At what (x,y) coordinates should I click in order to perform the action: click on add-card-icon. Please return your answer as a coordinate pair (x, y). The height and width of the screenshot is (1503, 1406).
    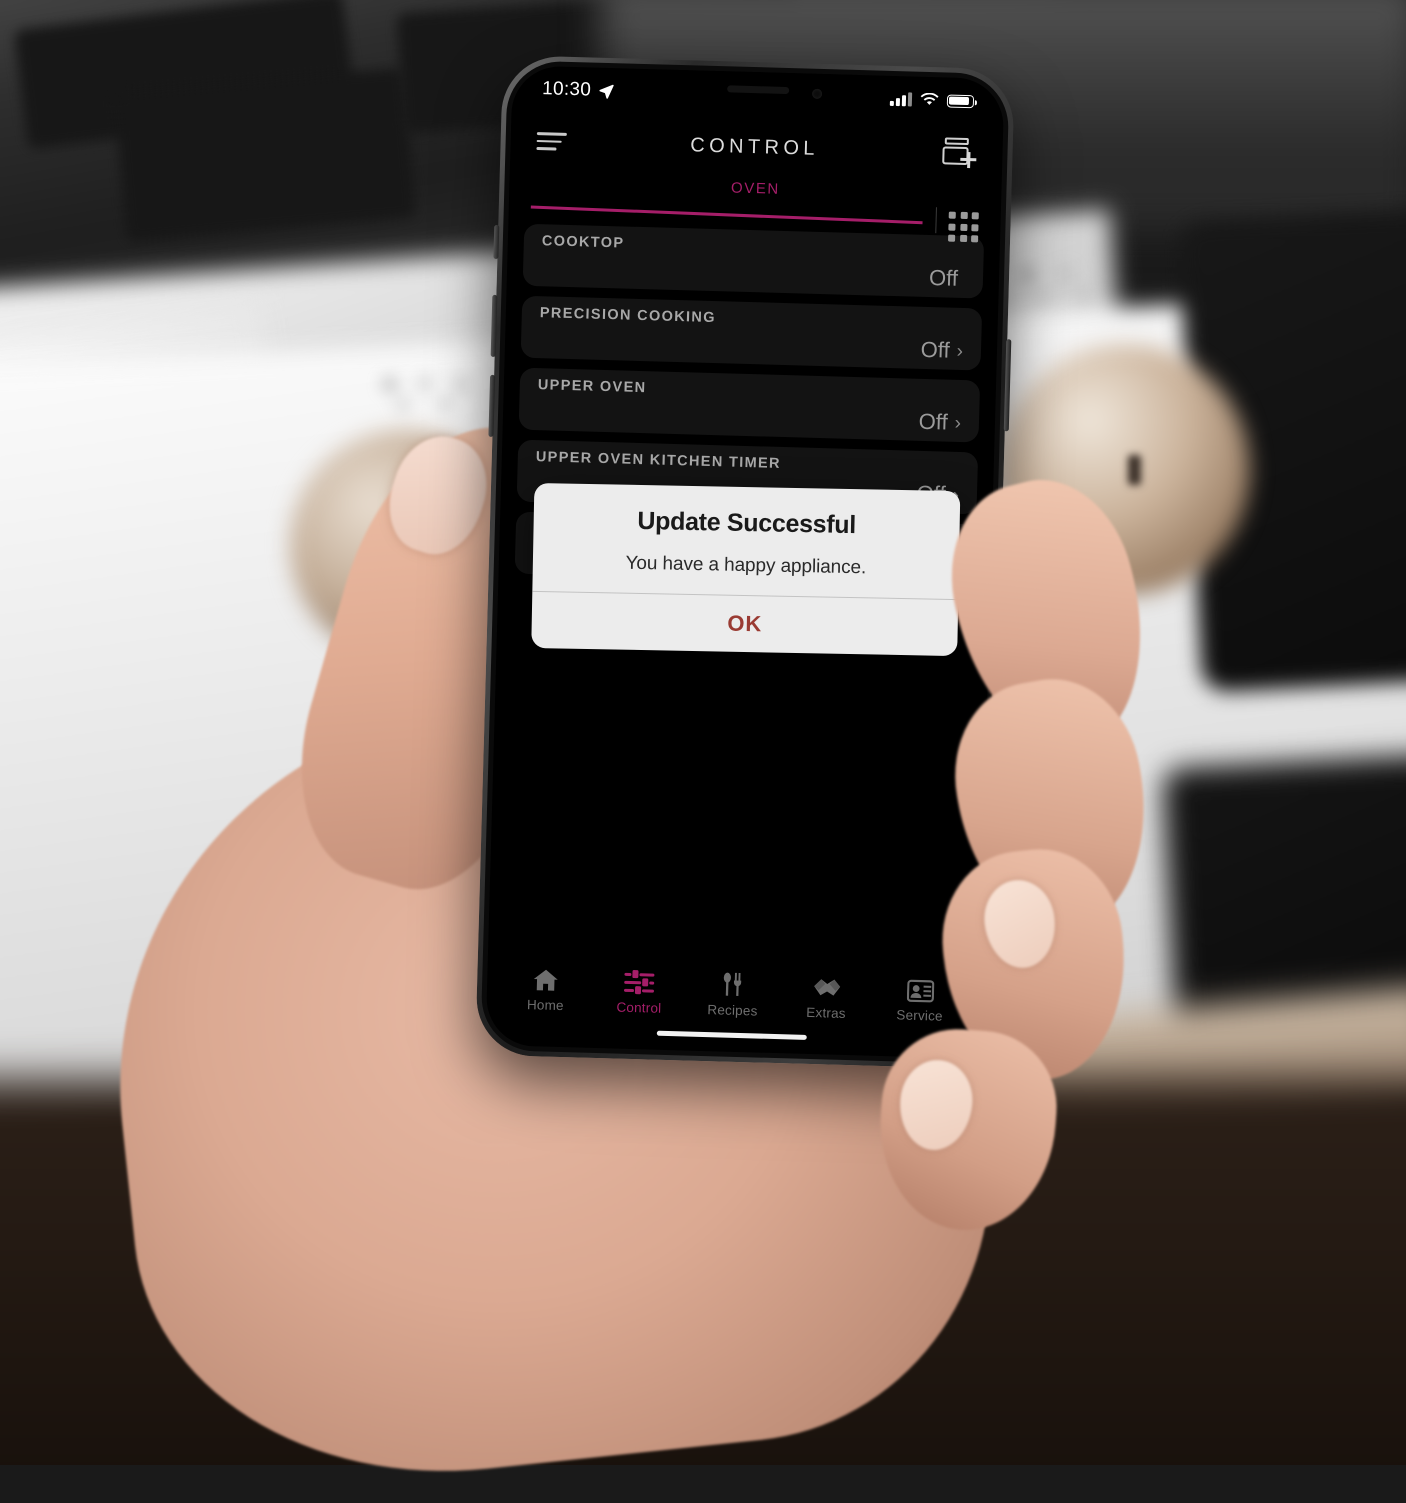
    Looking at the image, I should click on (959, 152).